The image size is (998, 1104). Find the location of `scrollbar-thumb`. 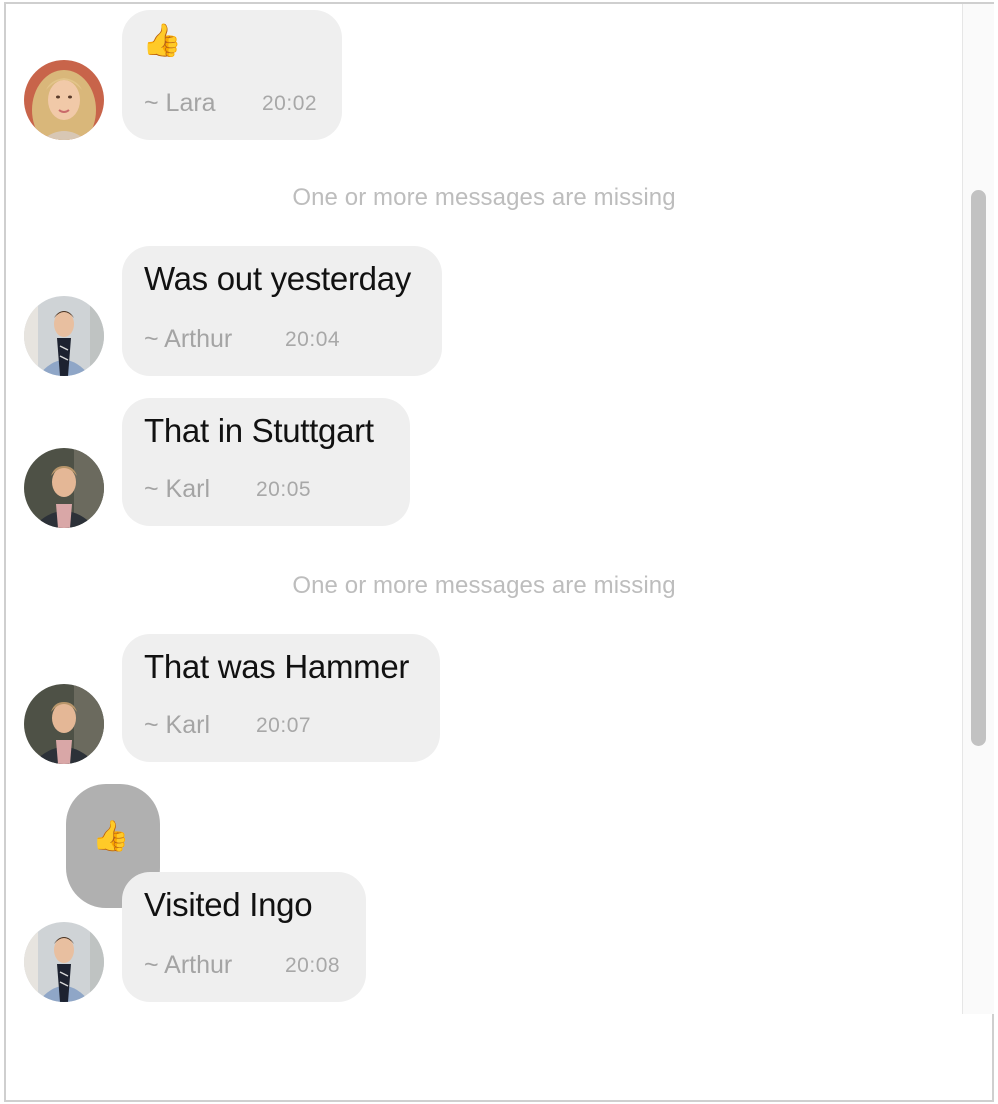

scrollbar-thumb is located at coordinates (978, 468).